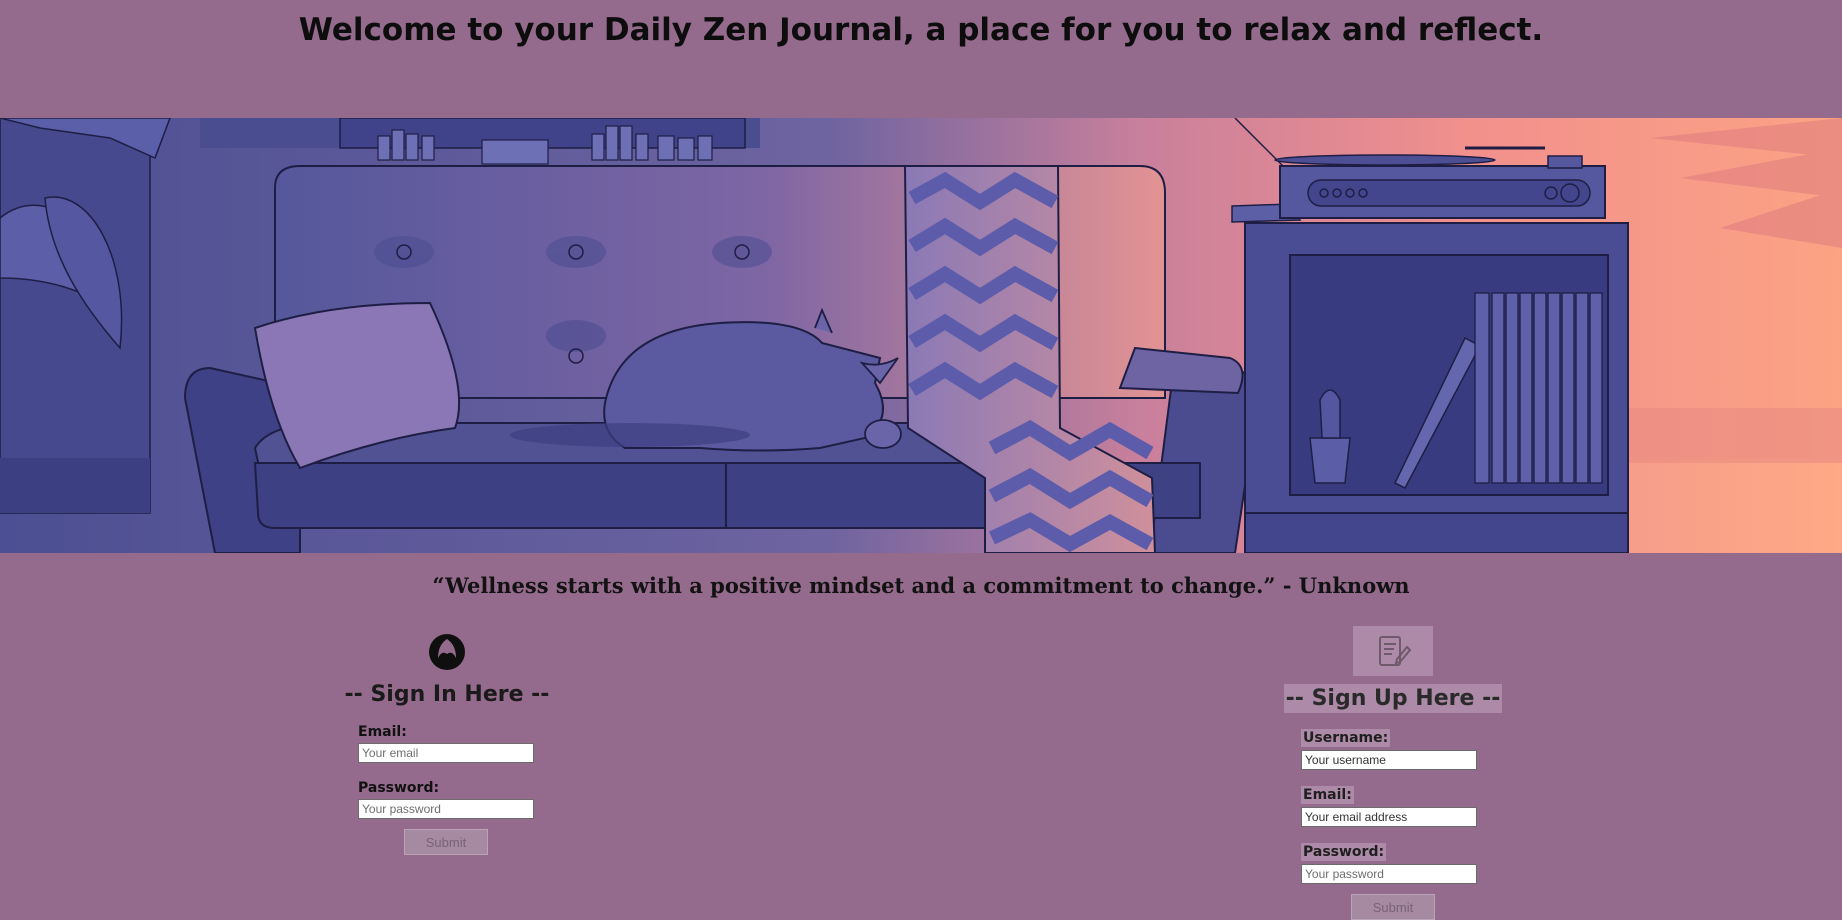 The height and width of the screenshot is (920, 1842). Describe the element at coordinates (446, 842) in the screenshot. I see `signin-submit-button: Submit` at that location.